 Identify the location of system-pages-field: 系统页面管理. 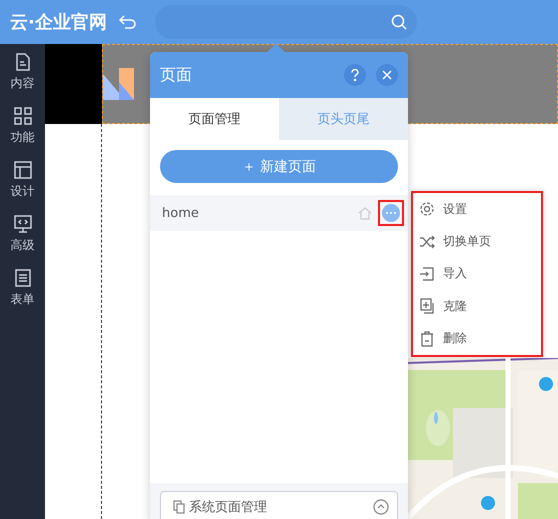
(279, 505).